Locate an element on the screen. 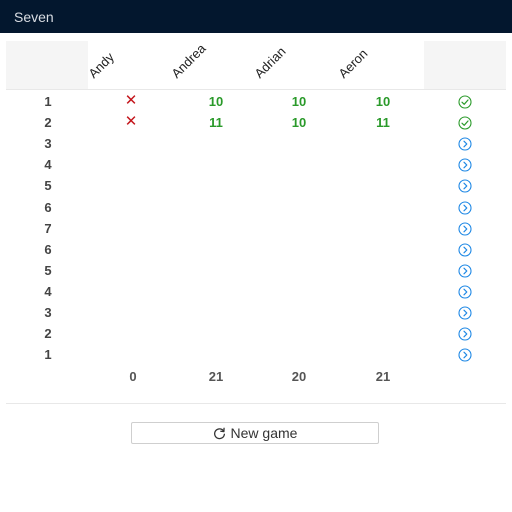 This screenshot has width=512, height=512. total-andrea: 21 is located at coordinates (216, 376).